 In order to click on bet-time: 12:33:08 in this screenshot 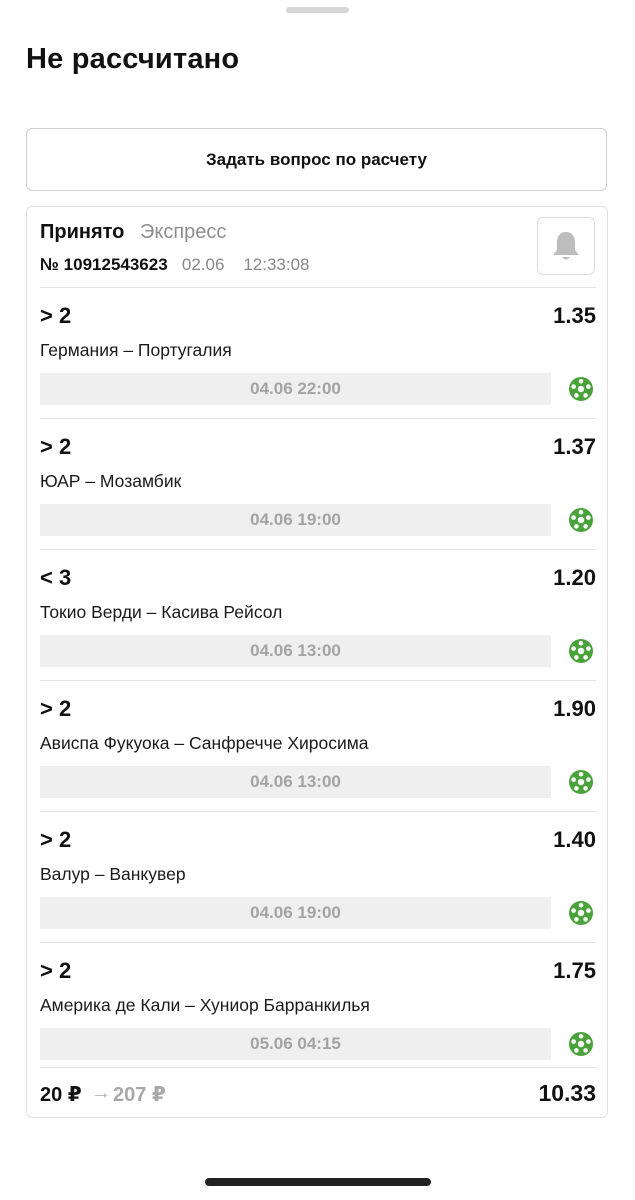, I will do `click(276, 264)`.